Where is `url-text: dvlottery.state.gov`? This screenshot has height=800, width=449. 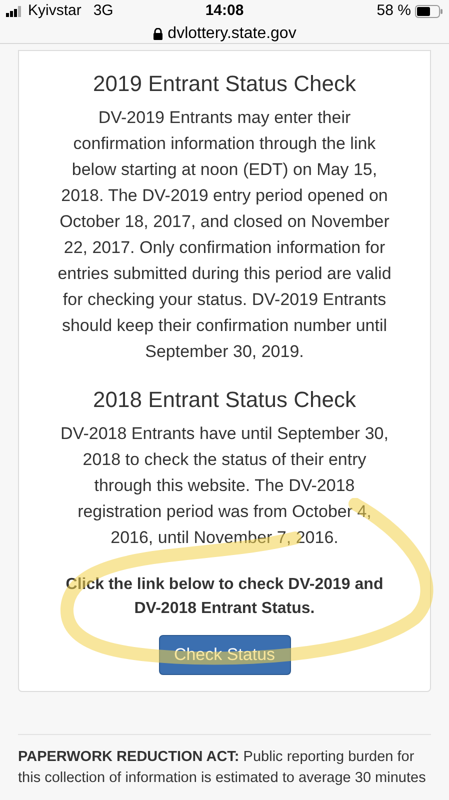
url-text: dvlottery.state.gov is located at coordinates (232, 34).